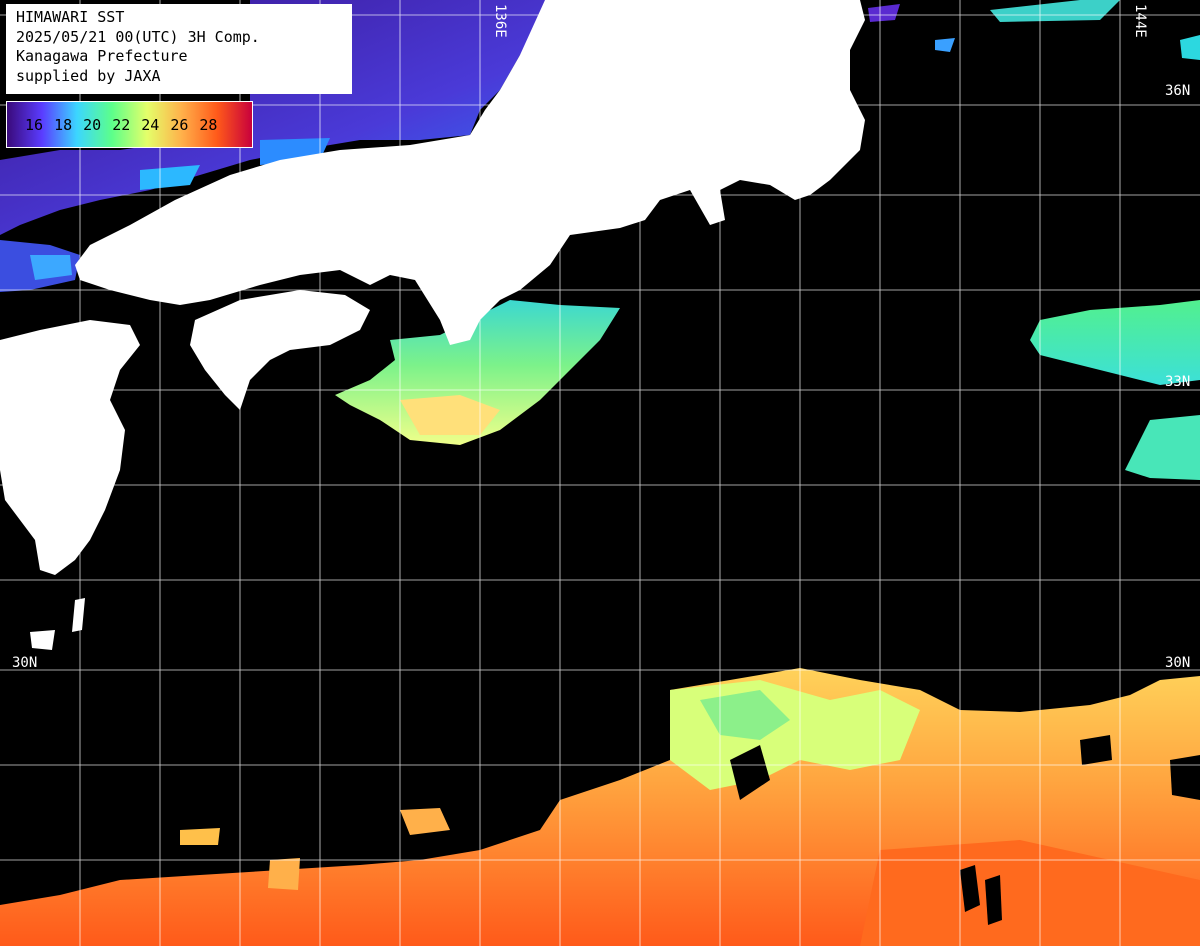  I want to click on legend-label: 22, so click(121, 124).